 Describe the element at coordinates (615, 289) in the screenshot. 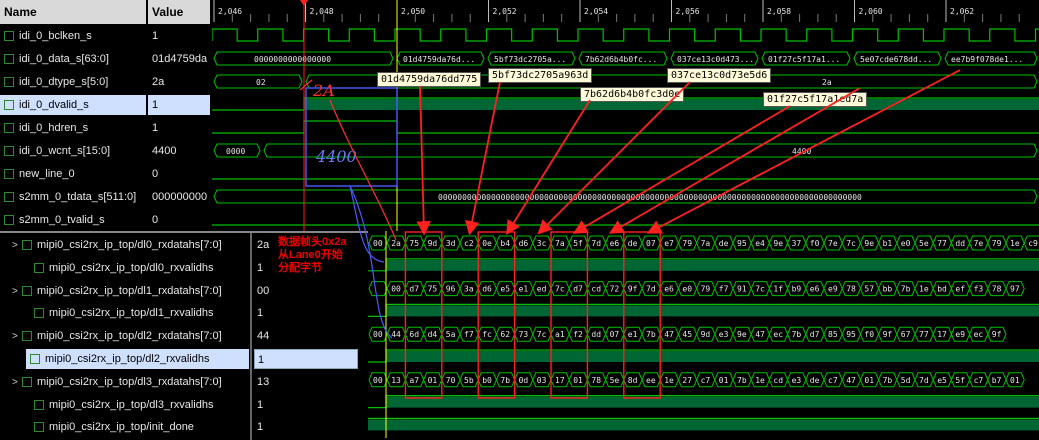

I see `lane-byte-value: 72` at that location.